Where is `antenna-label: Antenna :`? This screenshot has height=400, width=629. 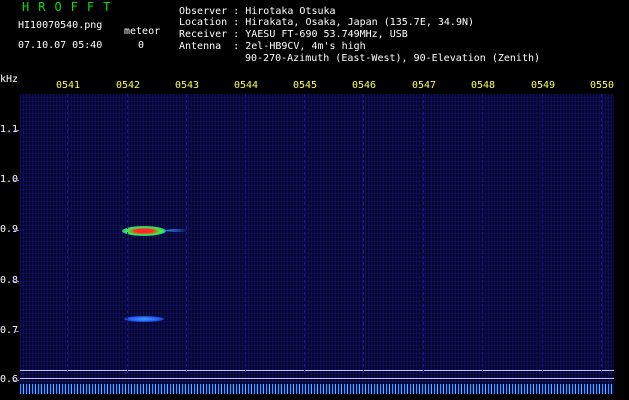 antenna-label: Antenna : is located at coordinates (212, 46).